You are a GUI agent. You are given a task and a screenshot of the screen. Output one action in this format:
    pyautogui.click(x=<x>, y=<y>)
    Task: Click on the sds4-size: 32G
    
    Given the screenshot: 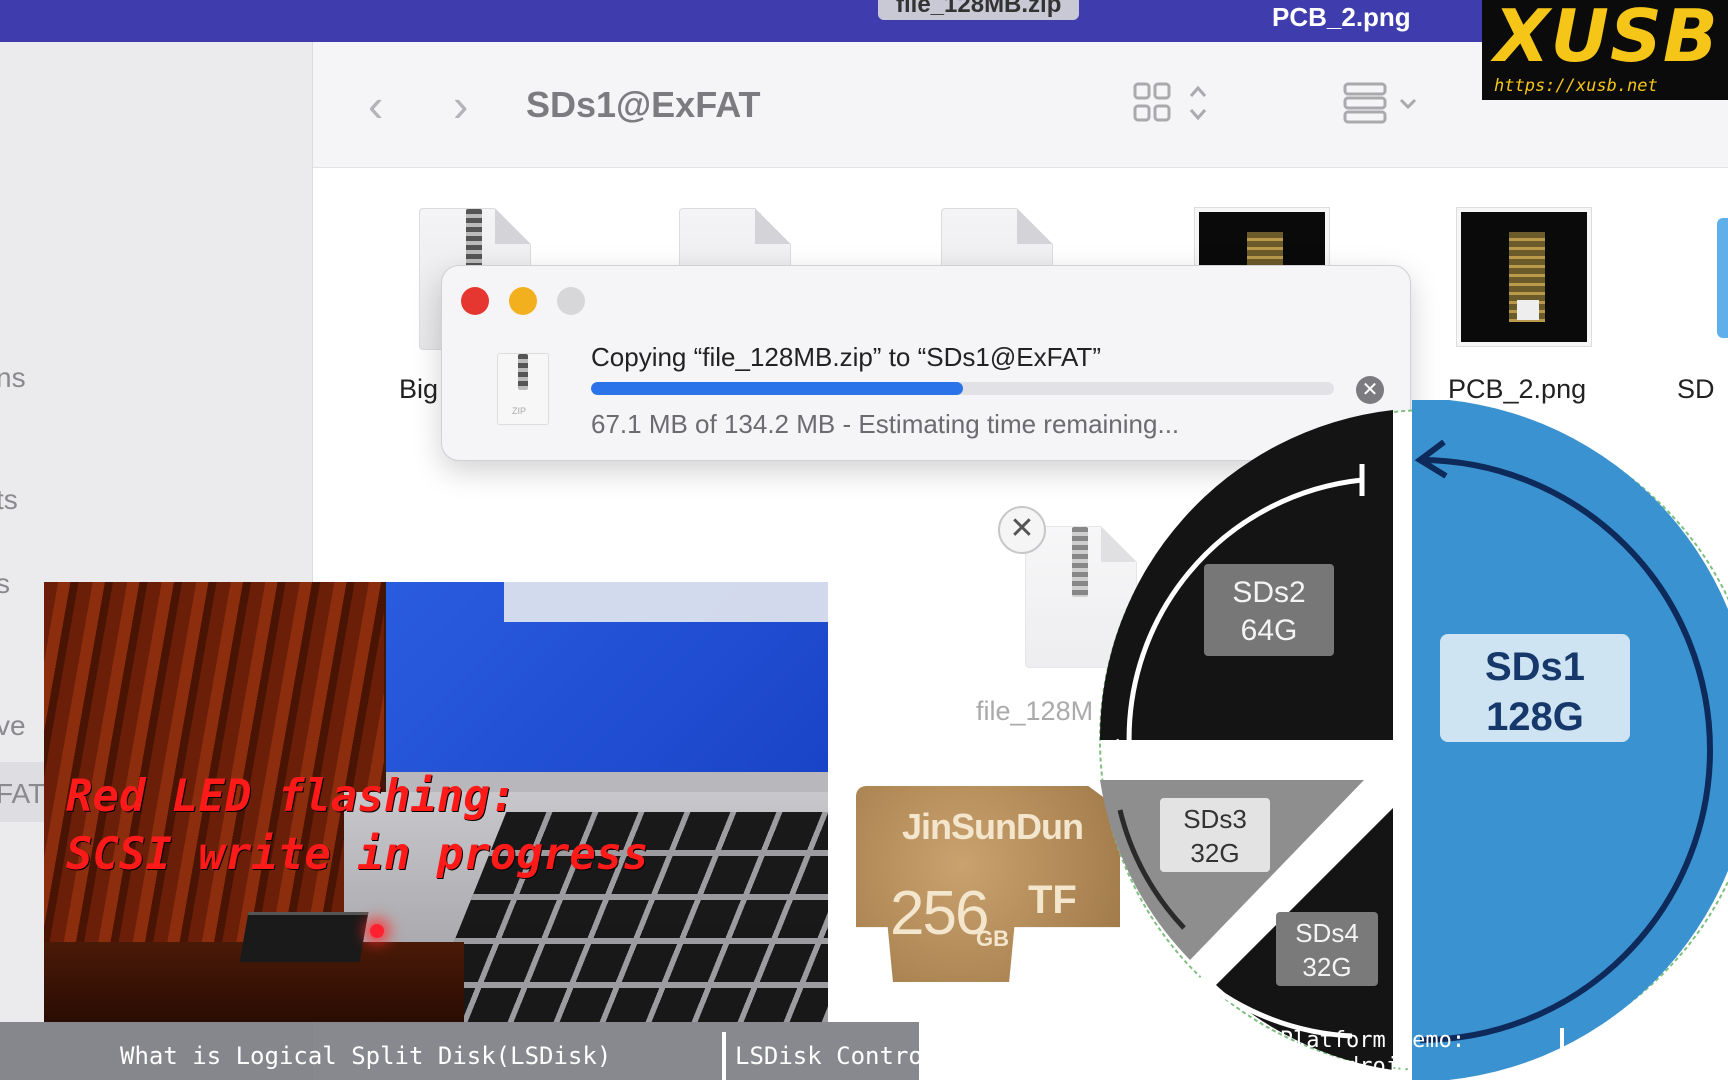 What is the action you would take?
    pyautogui.click(x=1326, y=967)
    